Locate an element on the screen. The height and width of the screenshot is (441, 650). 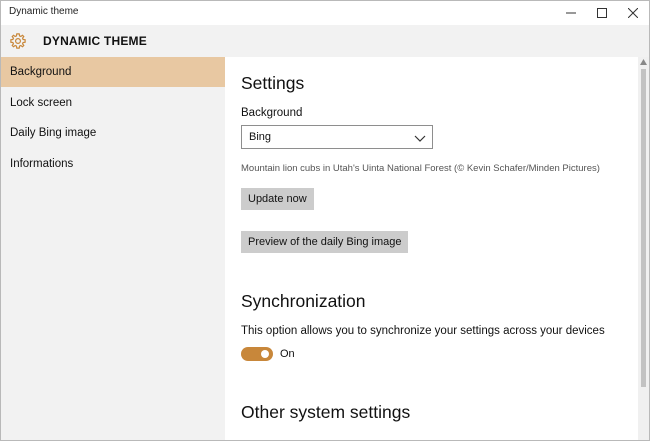
minimize-button is located at coordinates (571, 13).